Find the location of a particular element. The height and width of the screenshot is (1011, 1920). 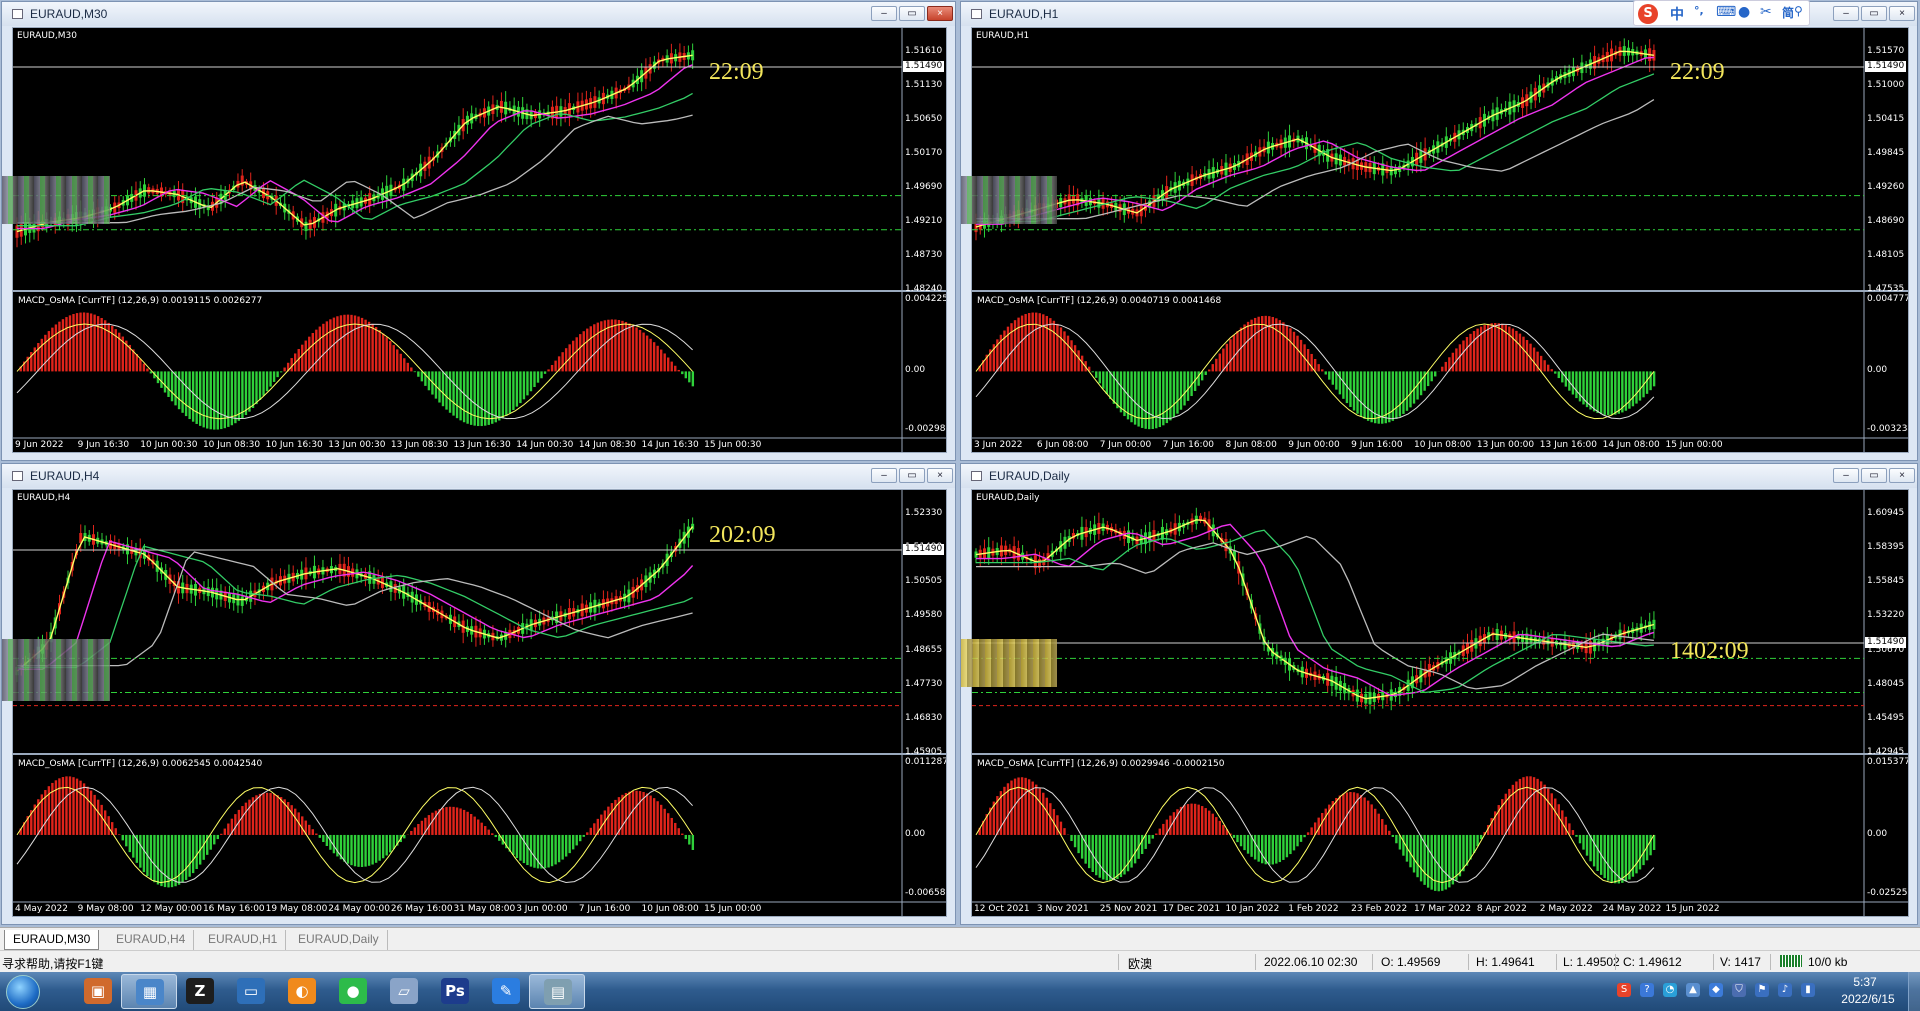

app-icon: ▤ is located at coordinates (558, 992).